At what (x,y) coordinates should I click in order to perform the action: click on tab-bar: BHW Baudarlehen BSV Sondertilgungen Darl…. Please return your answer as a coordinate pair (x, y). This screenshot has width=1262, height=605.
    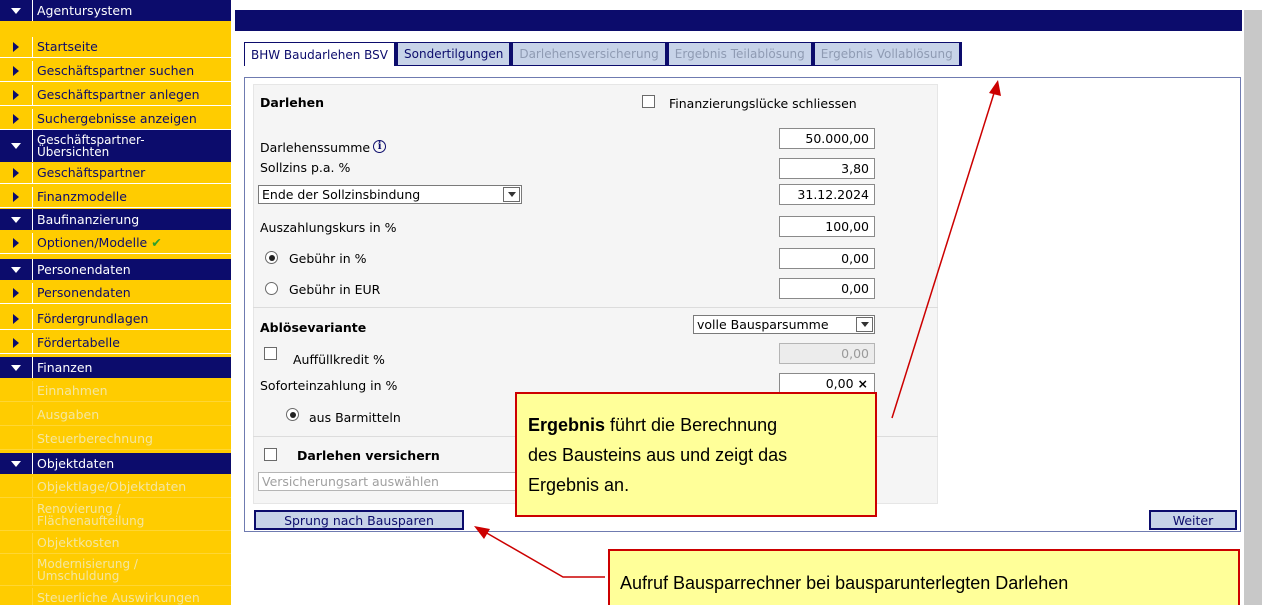
    Looking at the image, I should click on (603, 54).